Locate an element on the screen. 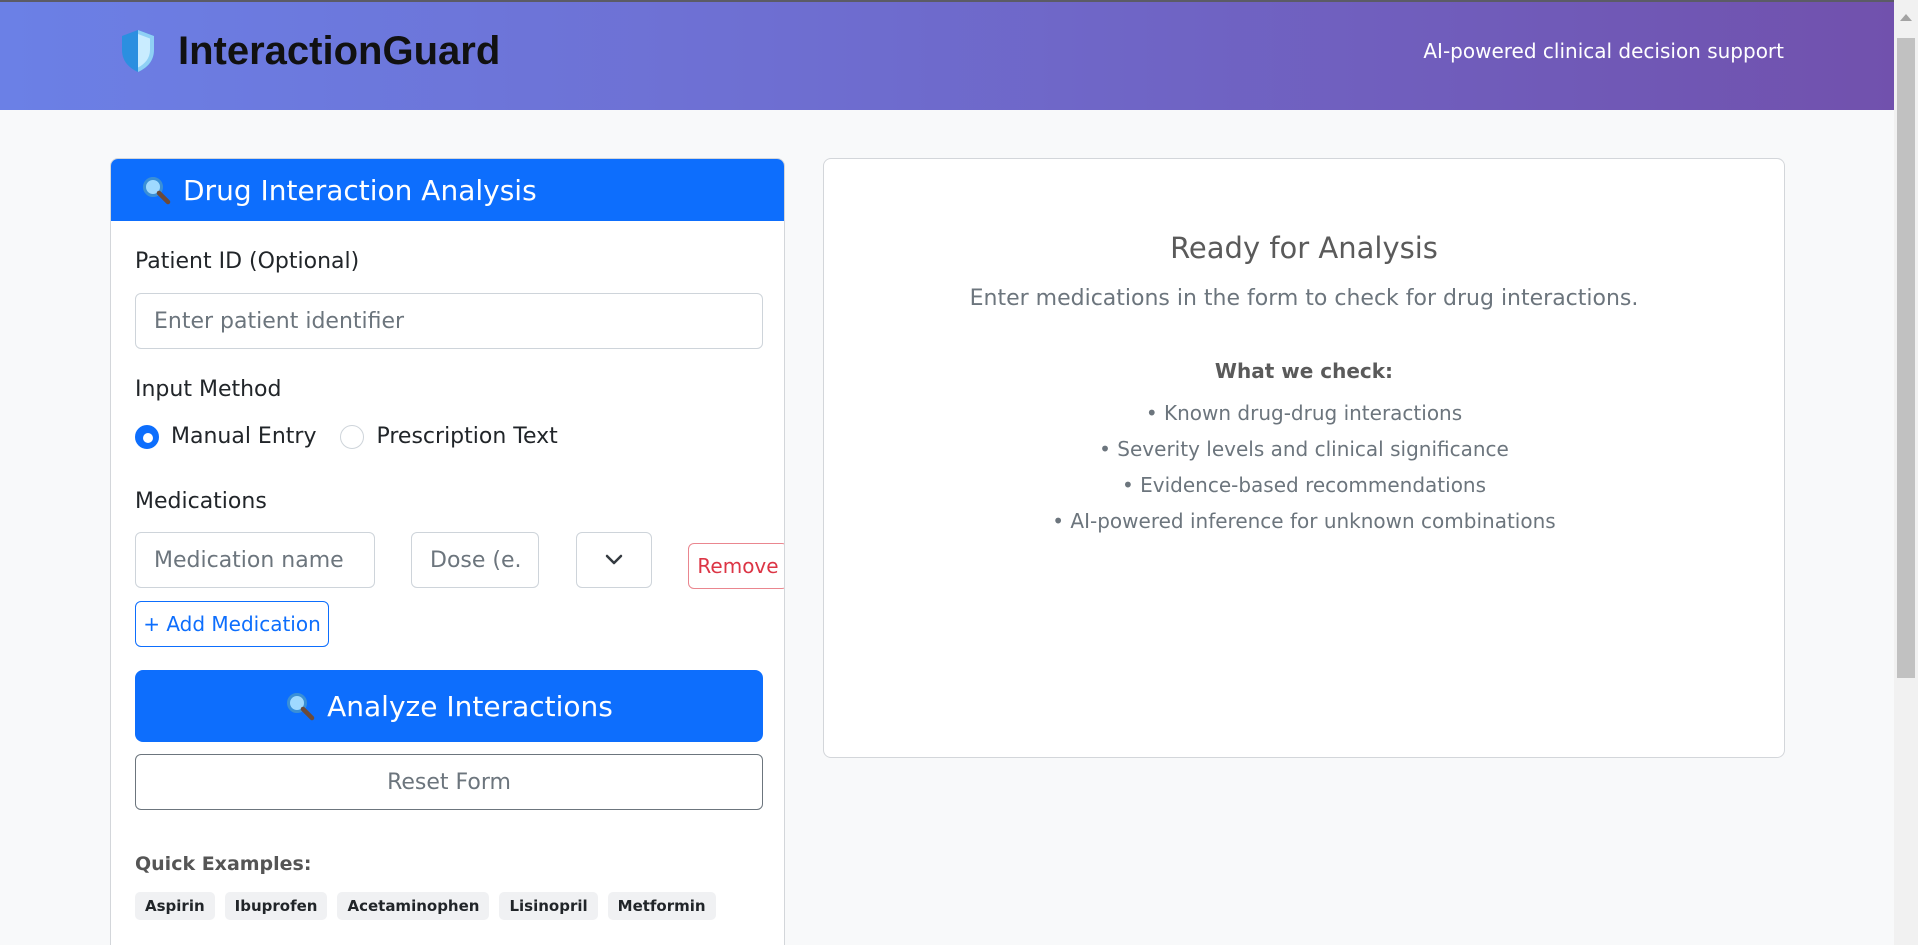 Image resolution: width=1918 pixels, height=945 pixels. brand: InteractionGuard is located at coordinates (309, 51).